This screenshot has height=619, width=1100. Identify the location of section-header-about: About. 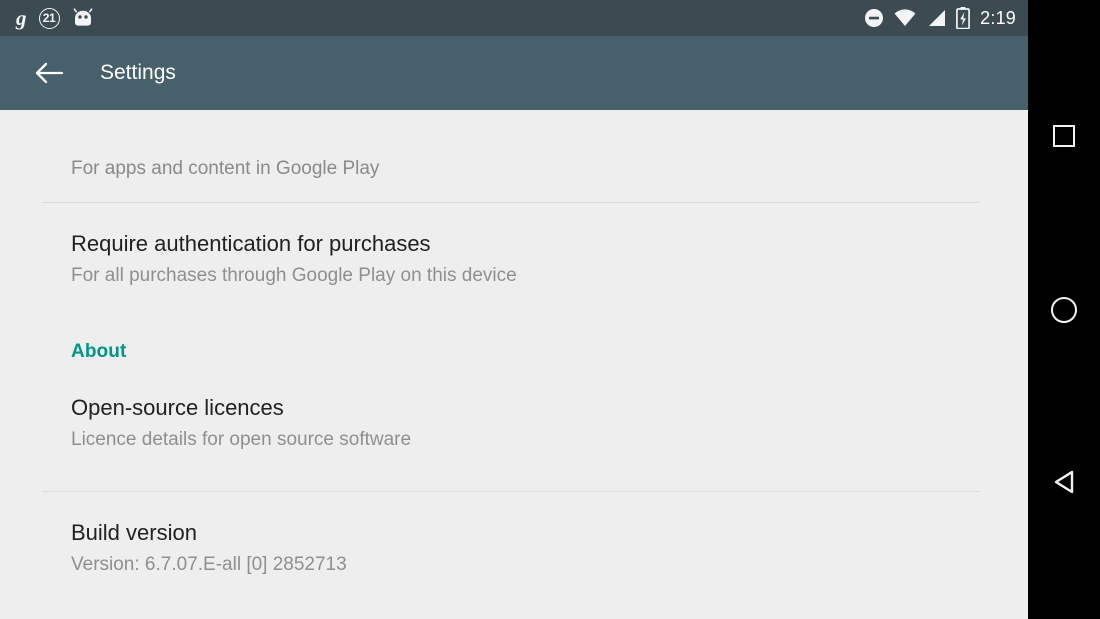
(514, 332).